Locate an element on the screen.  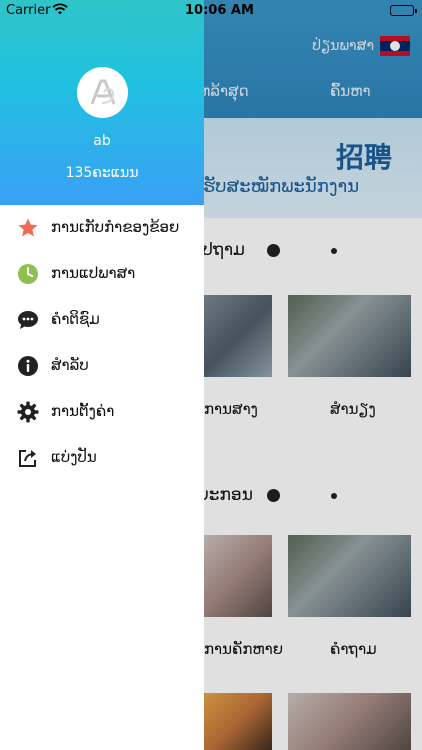
drawer-header: ab 135ຄະແນນ is located at coordinates (102, 102).